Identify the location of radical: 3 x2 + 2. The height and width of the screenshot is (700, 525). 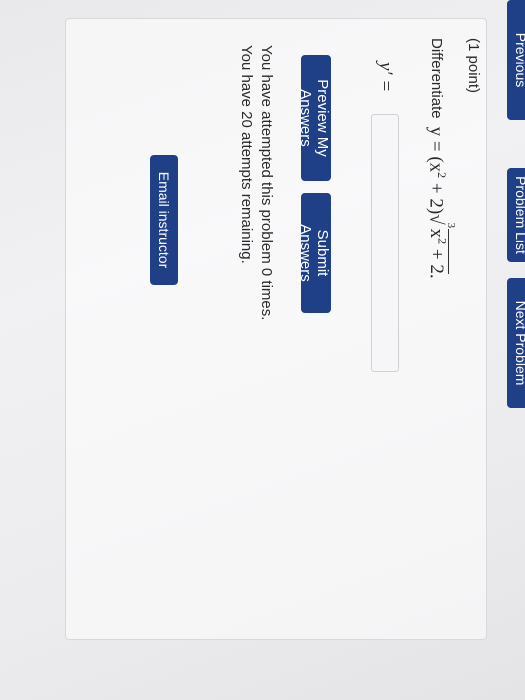
(441, 248).